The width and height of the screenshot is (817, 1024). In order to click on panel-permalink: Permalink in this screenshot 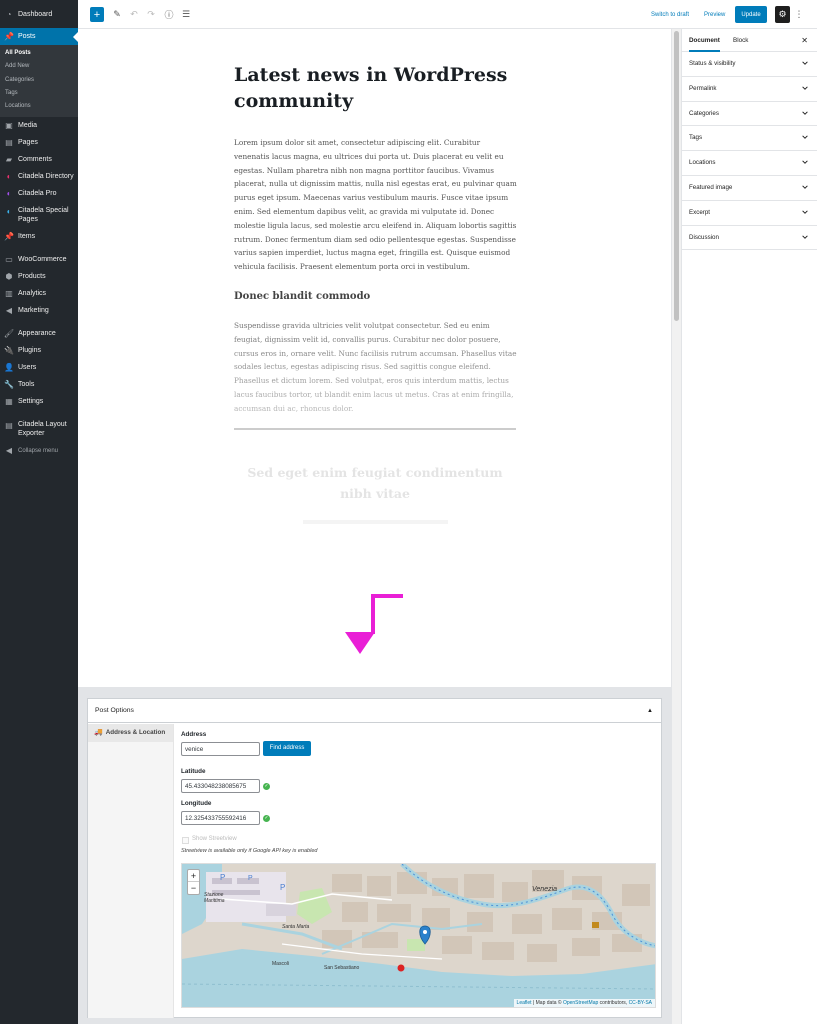, I will do `click(749, 89)`.